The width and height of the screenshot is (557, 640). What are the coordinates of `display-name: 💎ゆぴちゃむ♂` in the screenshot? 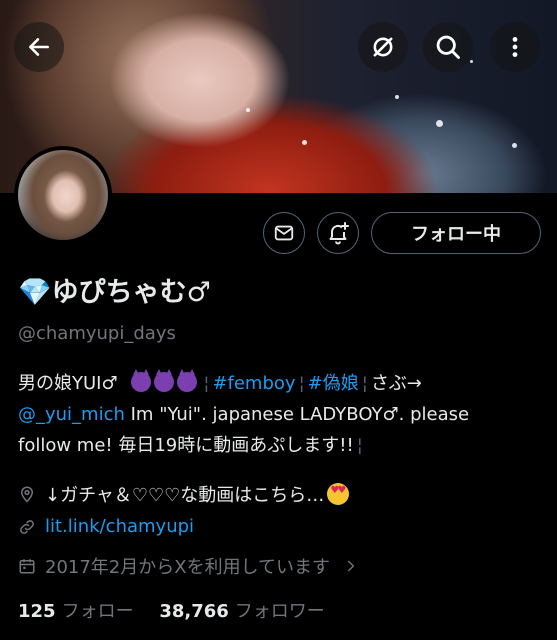 It's located at (114, 292).